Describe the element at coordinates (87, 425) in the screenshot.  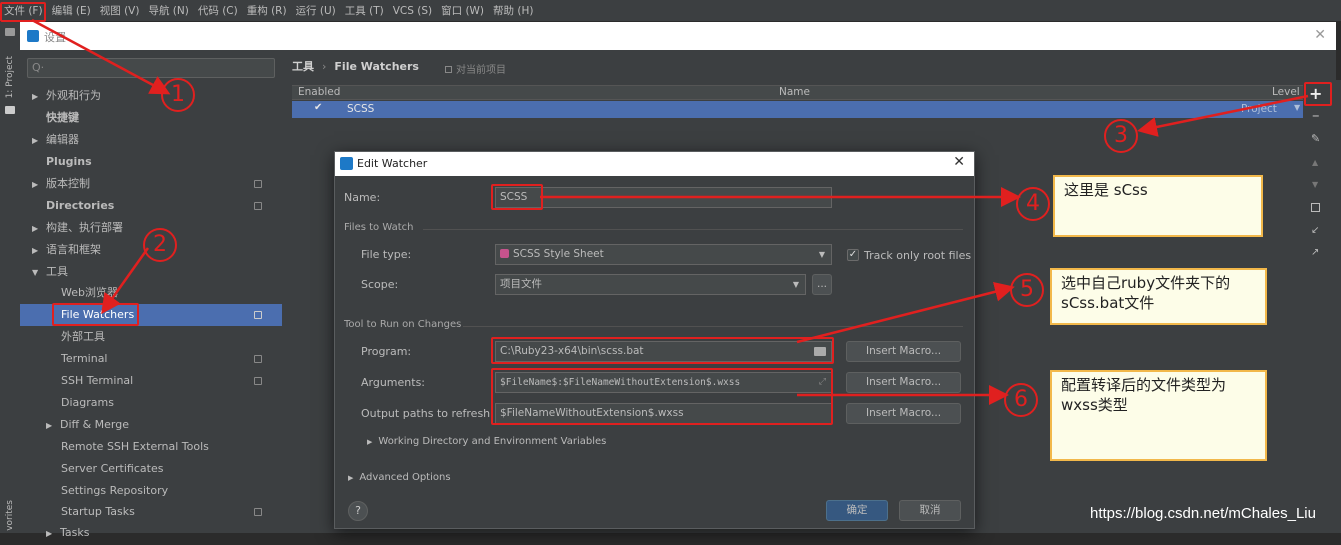
I see `tree-item-diff-merge: ▶ Diff & Merge` at that location.